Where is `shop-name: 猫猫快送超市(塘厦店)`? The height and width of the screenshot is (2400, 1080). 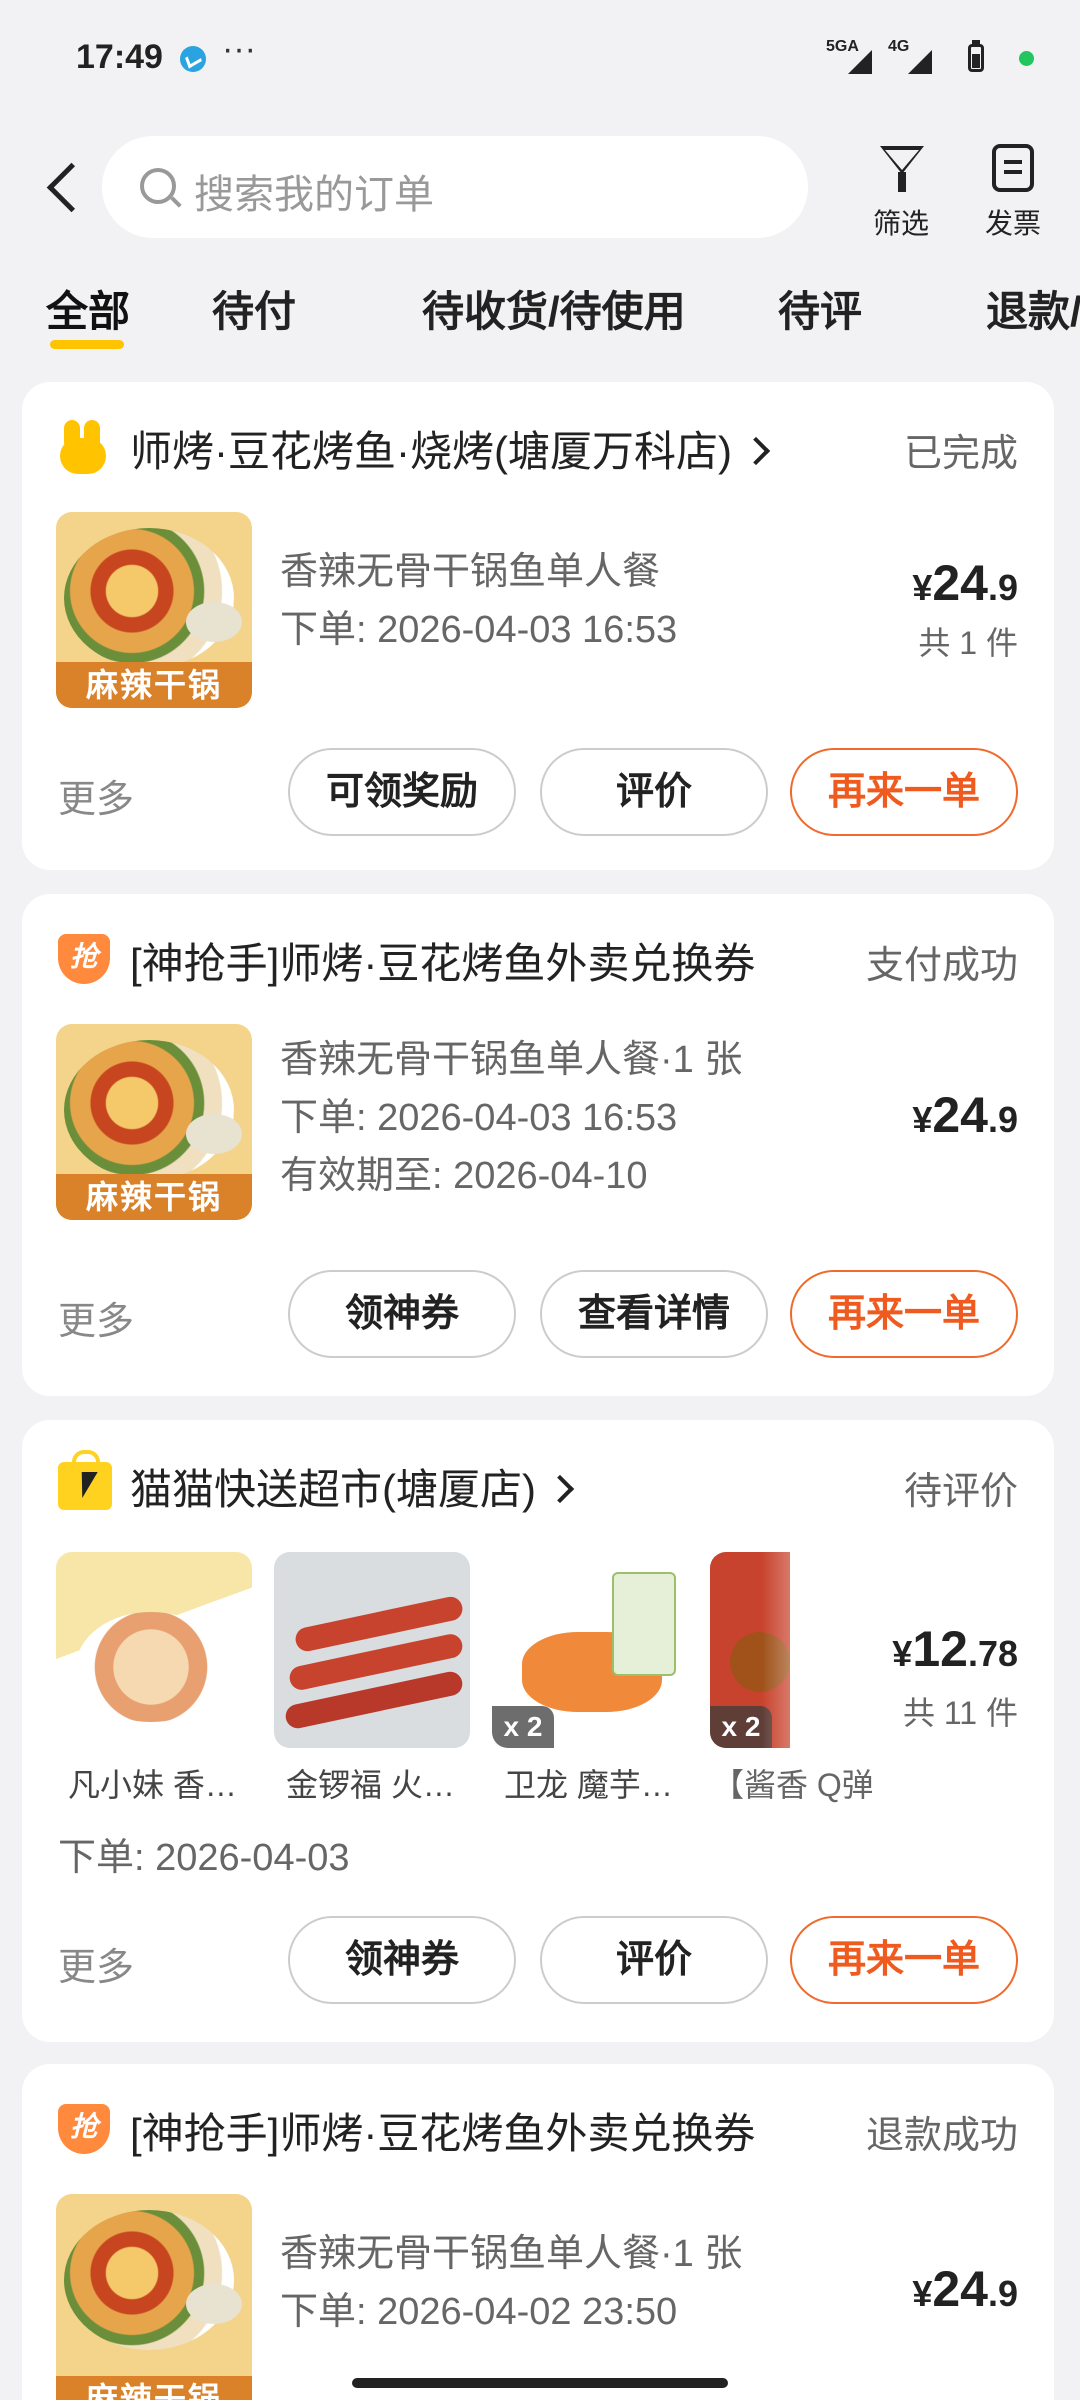 shop-name: 猫猫快送超市(塘厦店) is located at coordinates (333, 1489).